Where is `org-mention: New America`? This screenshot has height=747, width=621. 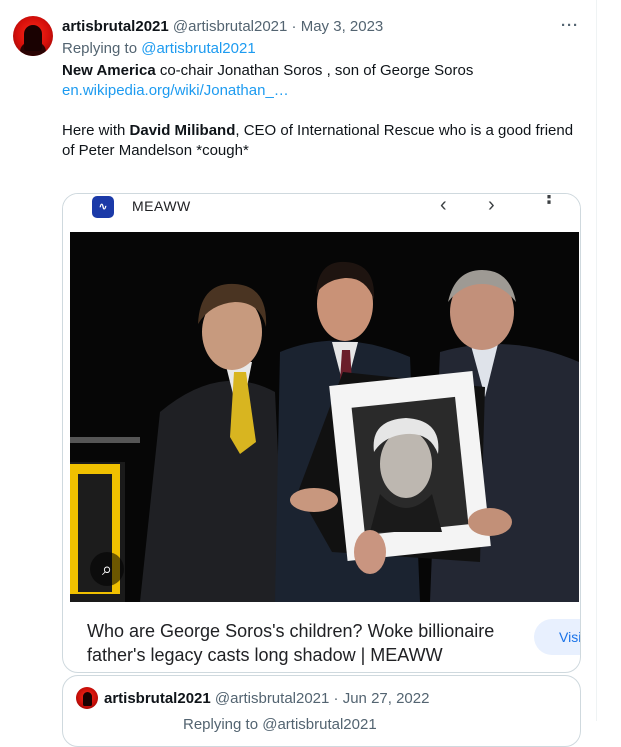
org-mention: New America is located at coordinates (109, 70).